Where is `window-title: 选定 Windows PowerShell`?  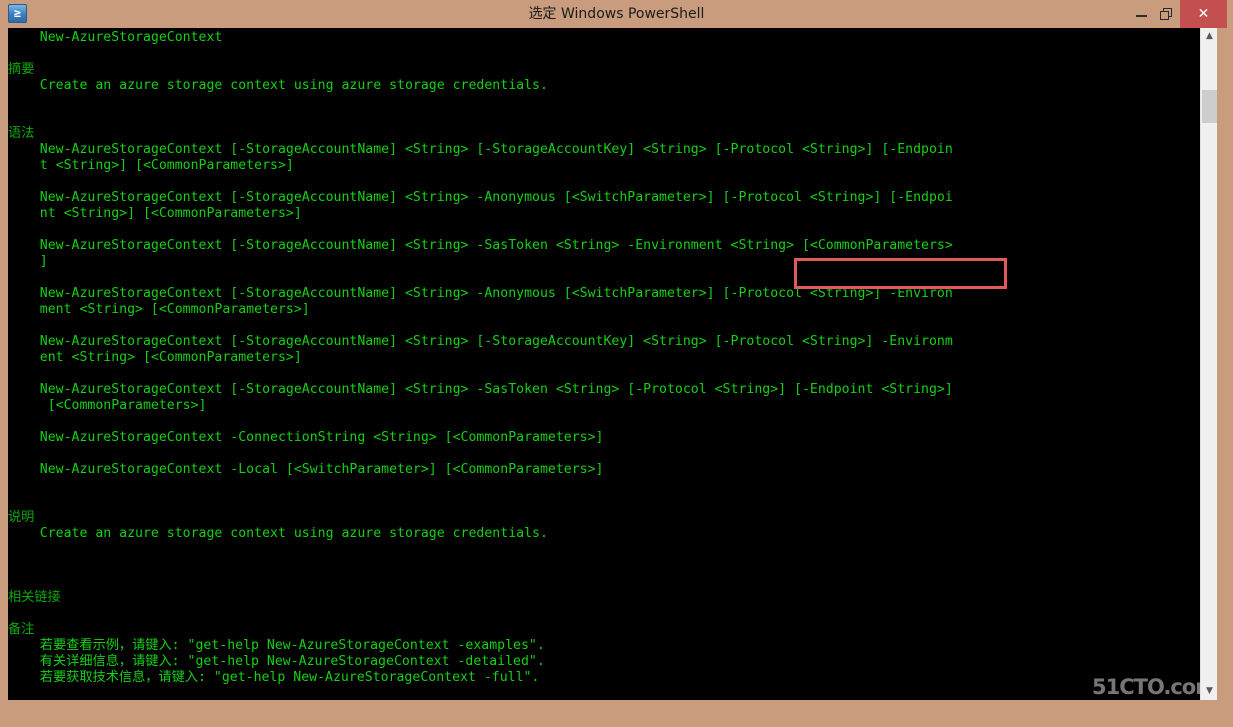
window-title: 选定 Windows PowerShell is located at coordinates (616, 14).